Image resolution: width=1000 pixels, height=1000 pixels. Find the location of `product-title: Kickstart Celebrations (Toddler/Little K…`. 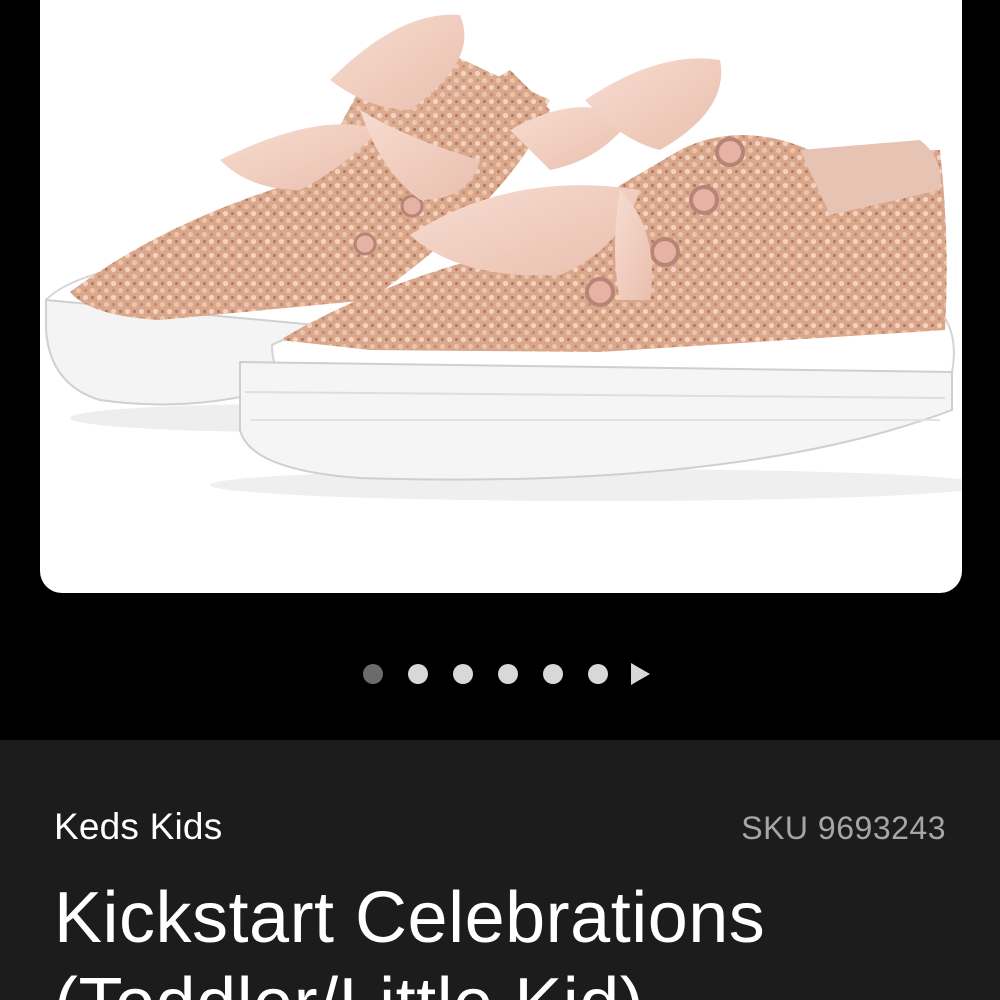

product-title: Kickstart Celebrations (Toddler/Little K… is located at coordinates (410, 939).